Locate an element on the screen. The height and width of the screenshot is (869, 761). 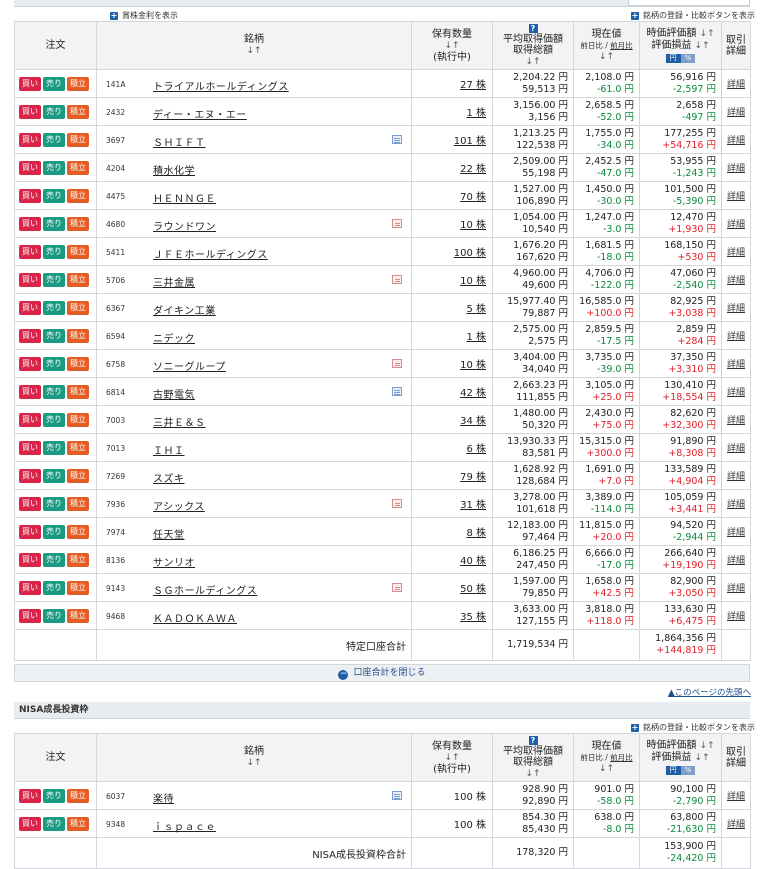
stock-name-link: 三井Ｅ＆Ｓ is located at coordinates (179, 421).